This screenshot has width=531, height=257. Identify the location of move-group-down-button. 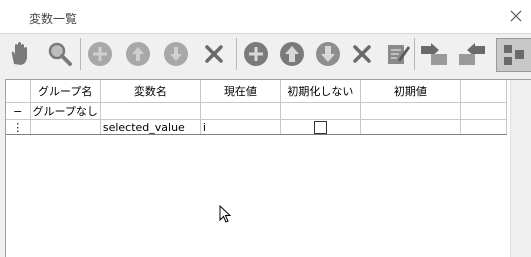
(176, 54).